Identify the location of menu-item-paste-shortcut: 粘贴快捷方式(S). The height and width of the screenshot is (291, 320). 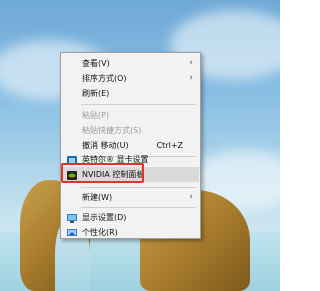
(130, 130).